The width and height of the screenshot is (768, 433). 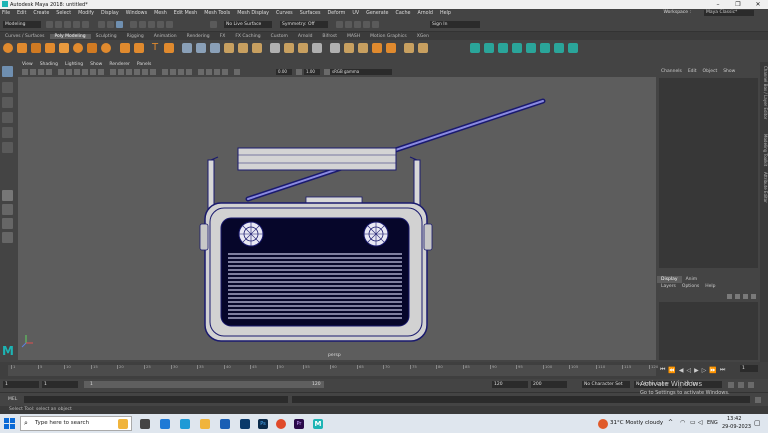 I want to click on select-component-icon, so click(x=119, y=24).